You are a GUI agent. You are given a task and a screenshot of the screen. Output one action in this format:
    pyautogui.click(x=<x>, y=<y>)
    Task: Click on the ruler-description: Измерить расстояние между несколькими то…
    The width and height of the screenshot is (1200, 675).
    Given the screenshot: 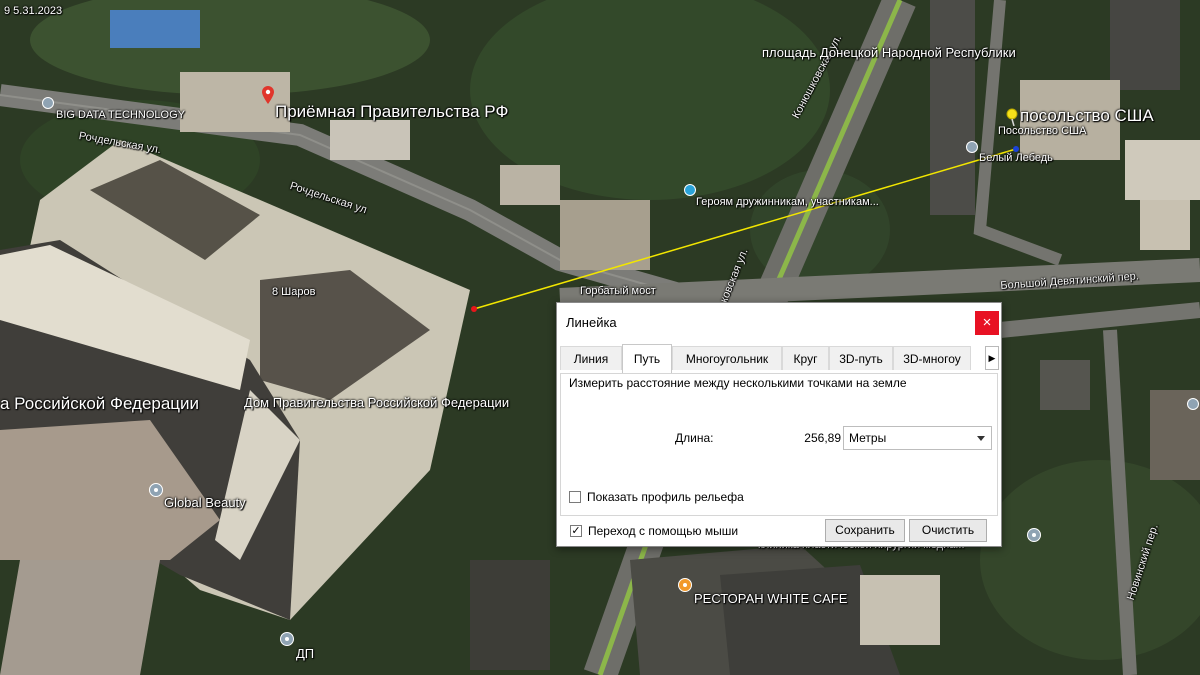 What is the action you would take?
    pyautogui.click(x=738, y=383)
    